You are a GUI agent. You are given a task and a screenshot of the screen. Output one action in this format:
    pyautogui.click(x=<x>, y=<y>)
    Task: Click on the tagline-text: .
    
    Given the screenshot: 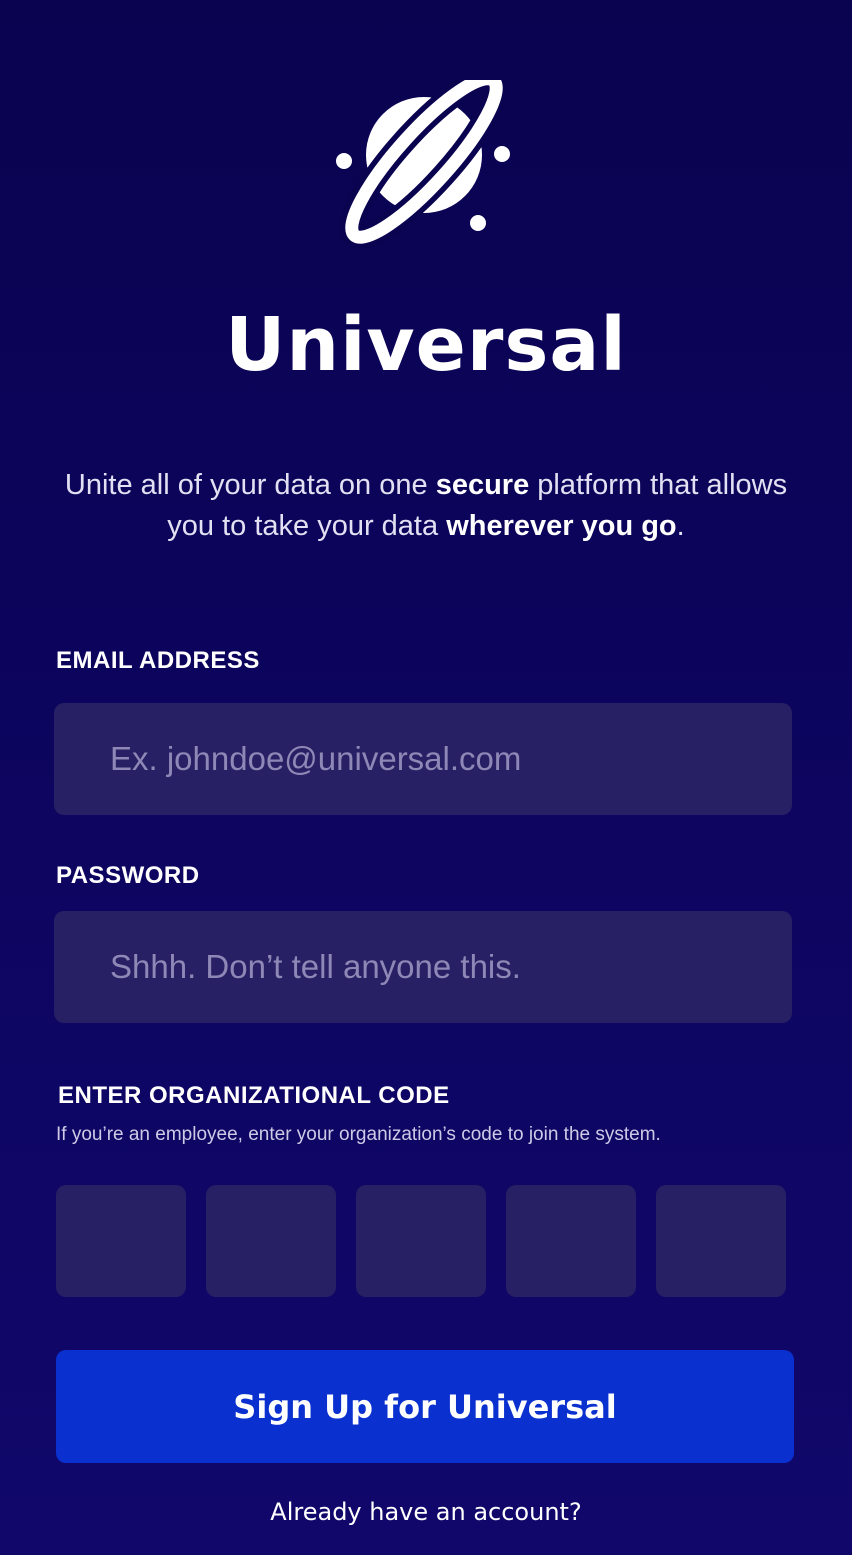 What is the action you would take?
    pyautogui.click(x=680, y=526)
    